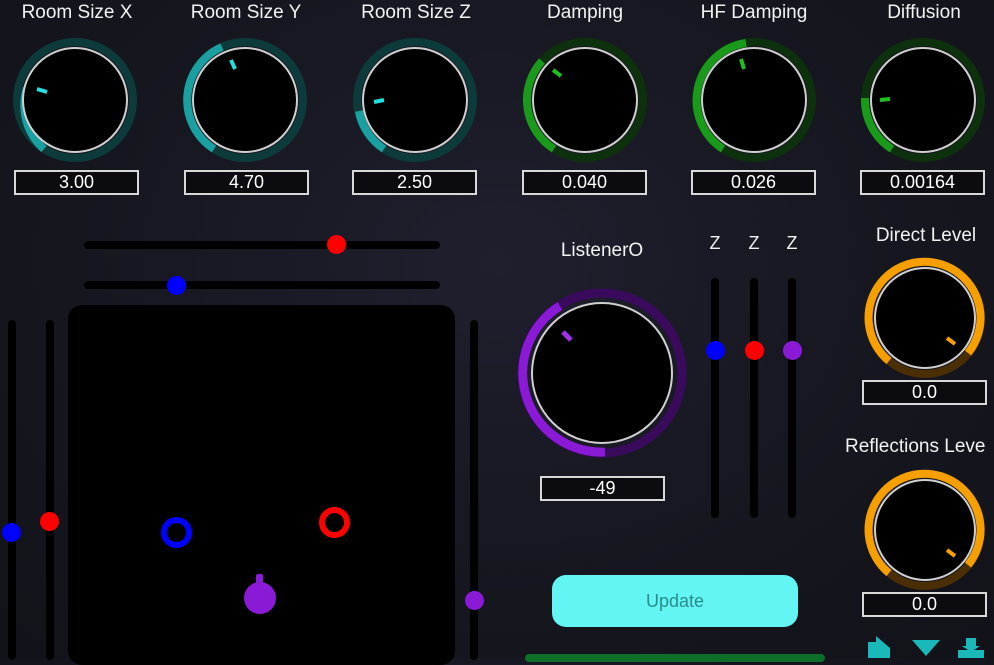 Image resolution: width=994 pixels, height=665 pixels. I want to click on value-field: 3.00, so click(76, 182).